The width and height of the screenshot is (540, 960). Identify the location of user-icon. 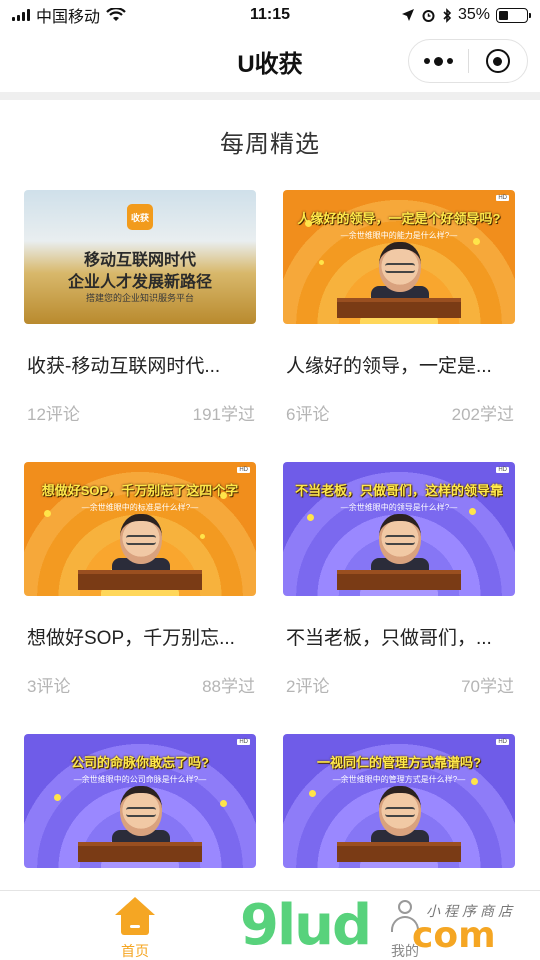
(405, 917).